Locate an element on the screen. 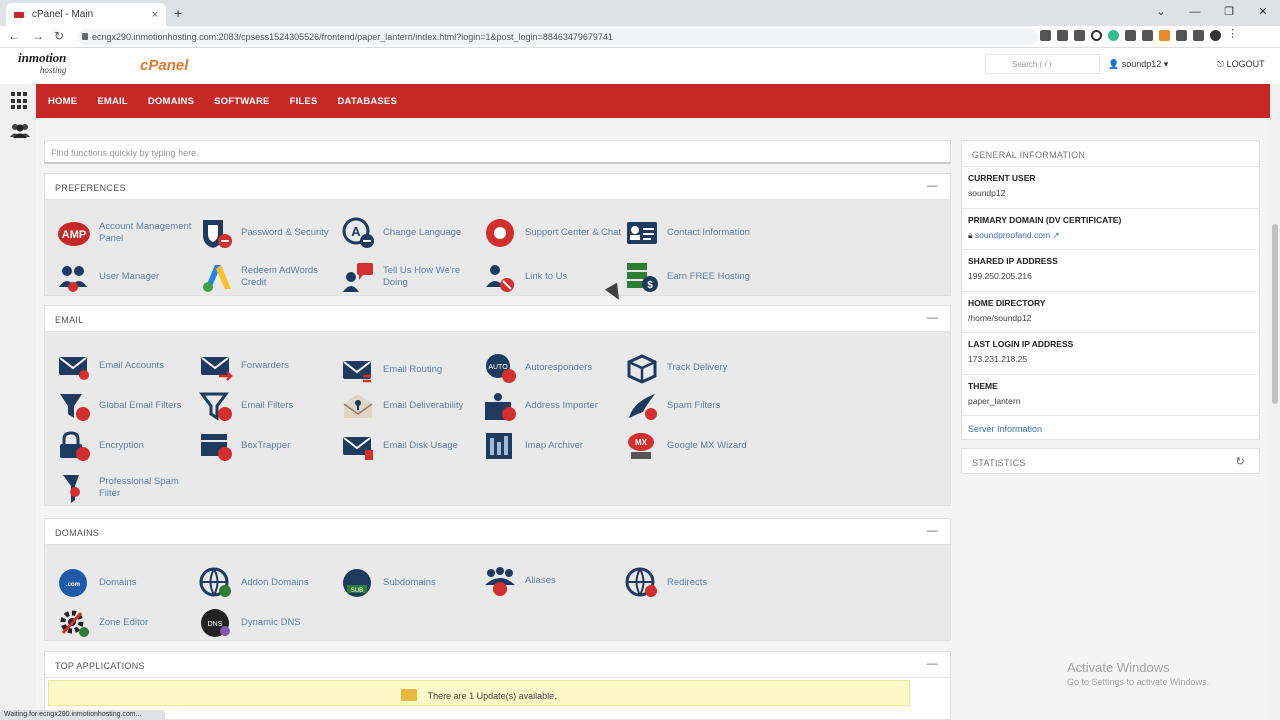 Image resolution: width=1280 pixels, height=720 pixels. global-email-filters-link: Global Email Filters is located at coordinates (127, 406).